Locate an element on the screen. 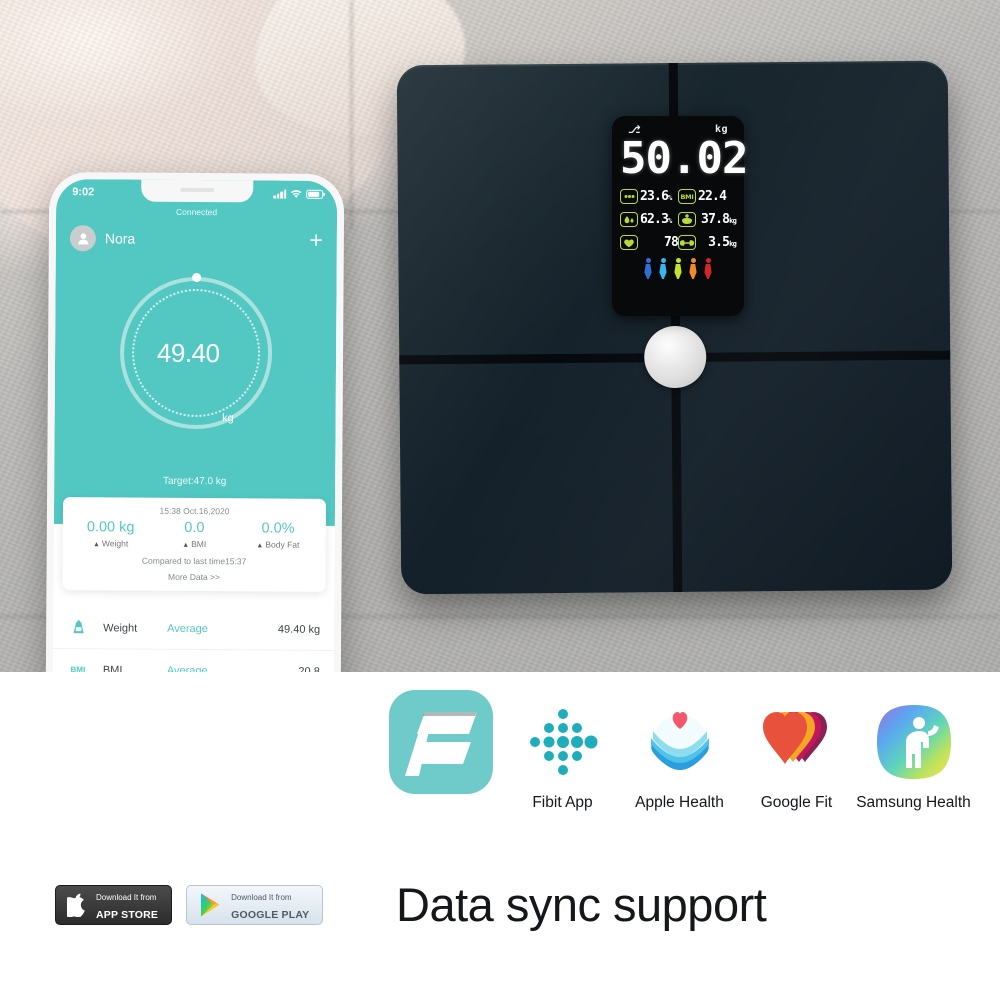  led-bone-value: 3.5kg is located at coordinates (722, 242).